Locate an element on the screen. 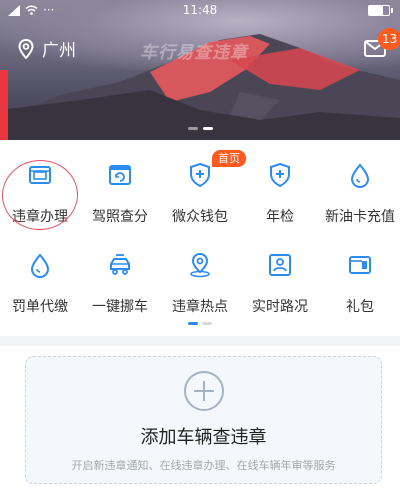  grid-item-wallet: 首页 微众钱包 is located at coordinates (203, 190).